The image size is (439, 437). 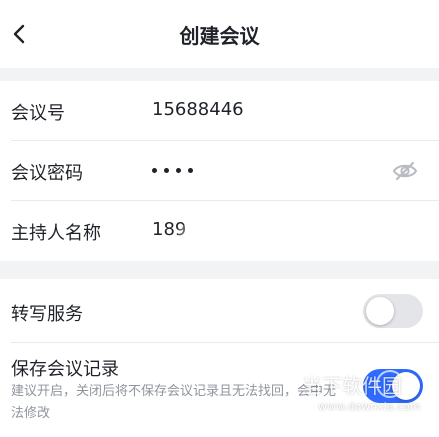 What do you see at coordinates (47, 173) in the screenshot?
I see `meeting-password-label: 会议密码` at bounding box center [47, 173].